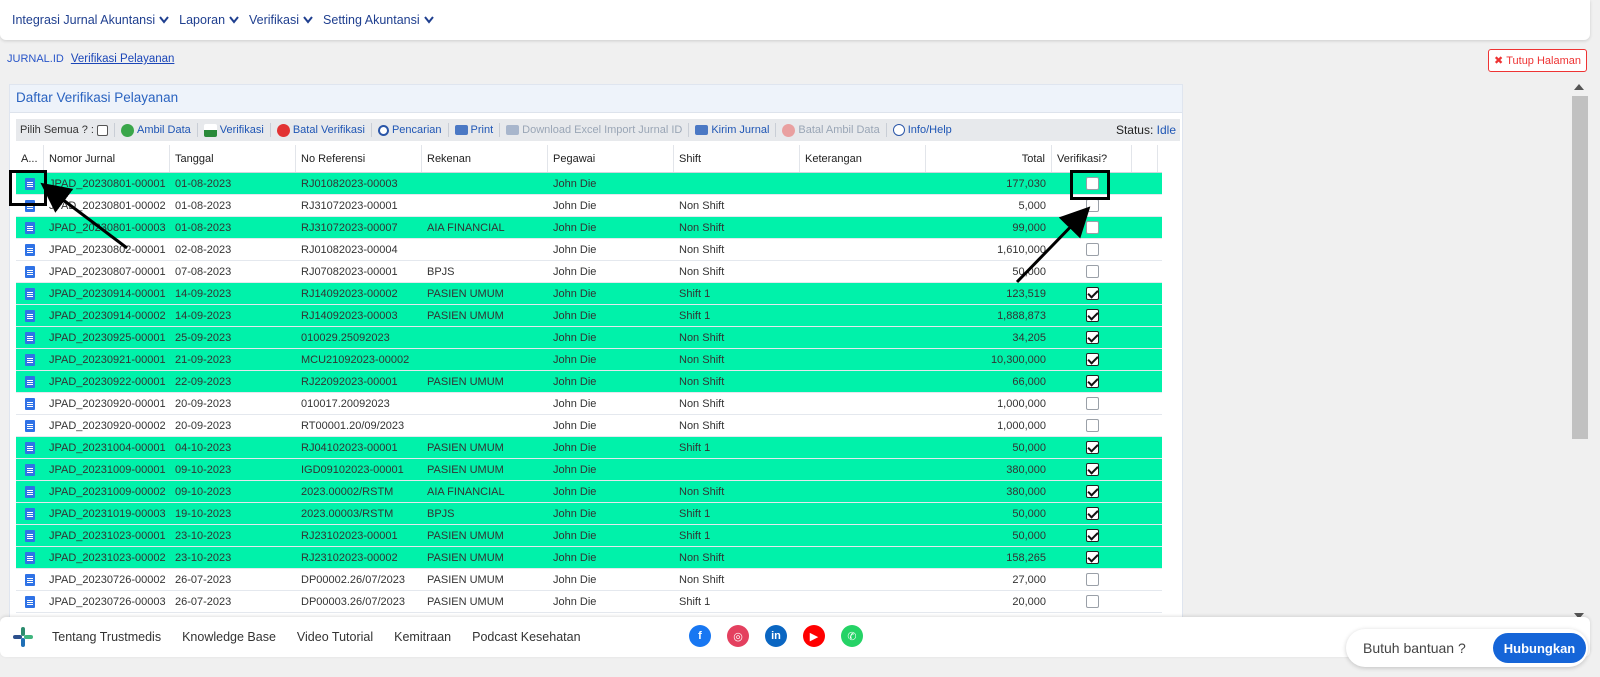 The width and height of the screenshot is (1600, 677). What do you see at coordinates (526, 637) in the screenshot?
I see `footer-link-podcast: Podcast Kesehatan` at bounding box center [526, 637].